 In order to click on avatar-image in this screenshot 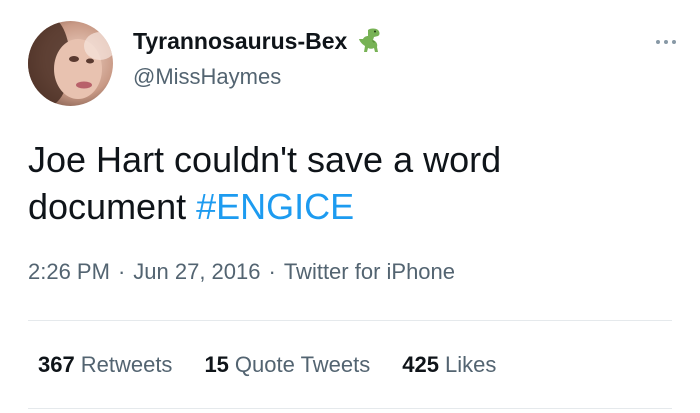, I will do `click(70, 63)`.